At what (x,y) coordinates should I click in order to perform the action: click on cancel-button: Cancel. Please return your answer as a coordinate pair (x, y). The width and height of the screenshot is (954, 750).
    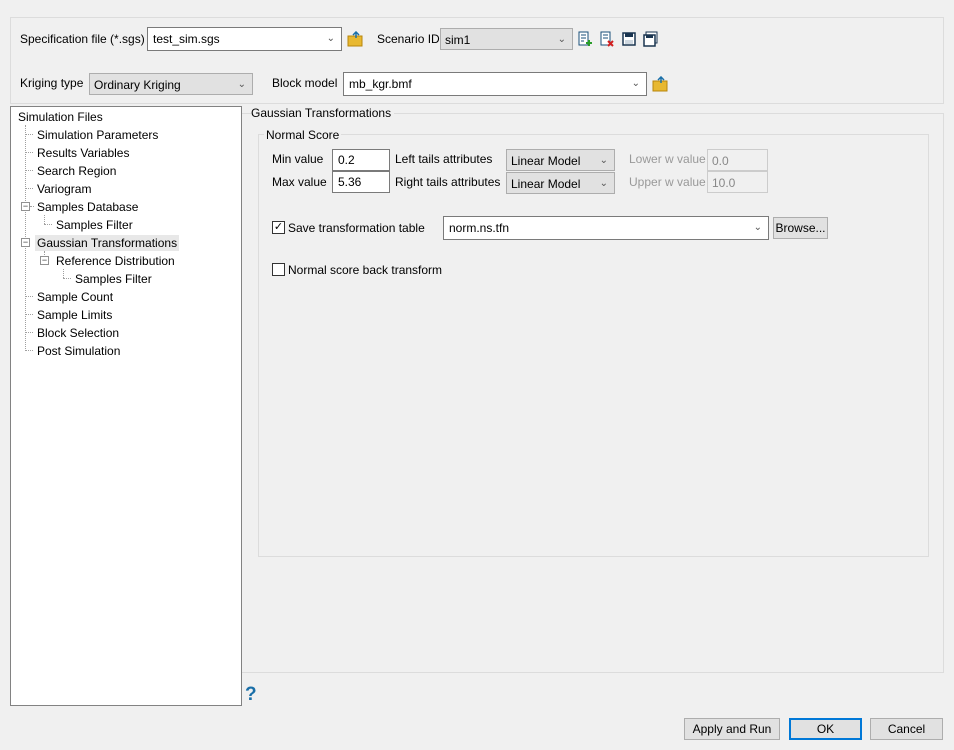
    Looking at the image, I should click on (906, 729).